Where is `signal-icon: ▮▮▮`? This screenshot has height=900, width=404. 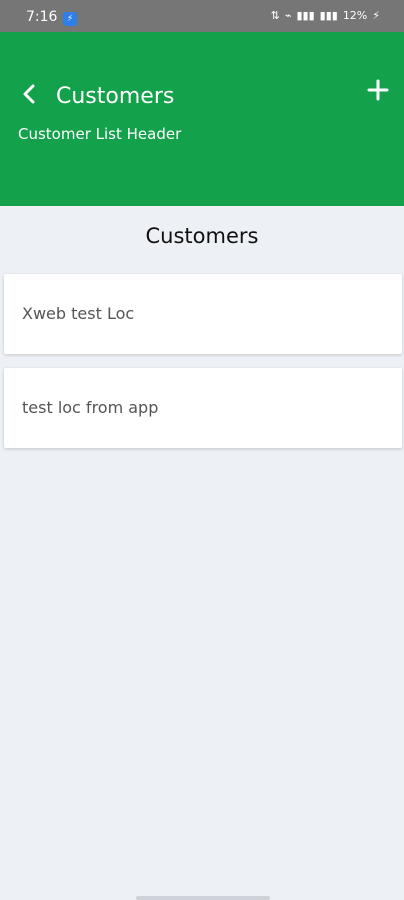
signal-icon: ▮▮▮ is located at coordinates (305, 15).